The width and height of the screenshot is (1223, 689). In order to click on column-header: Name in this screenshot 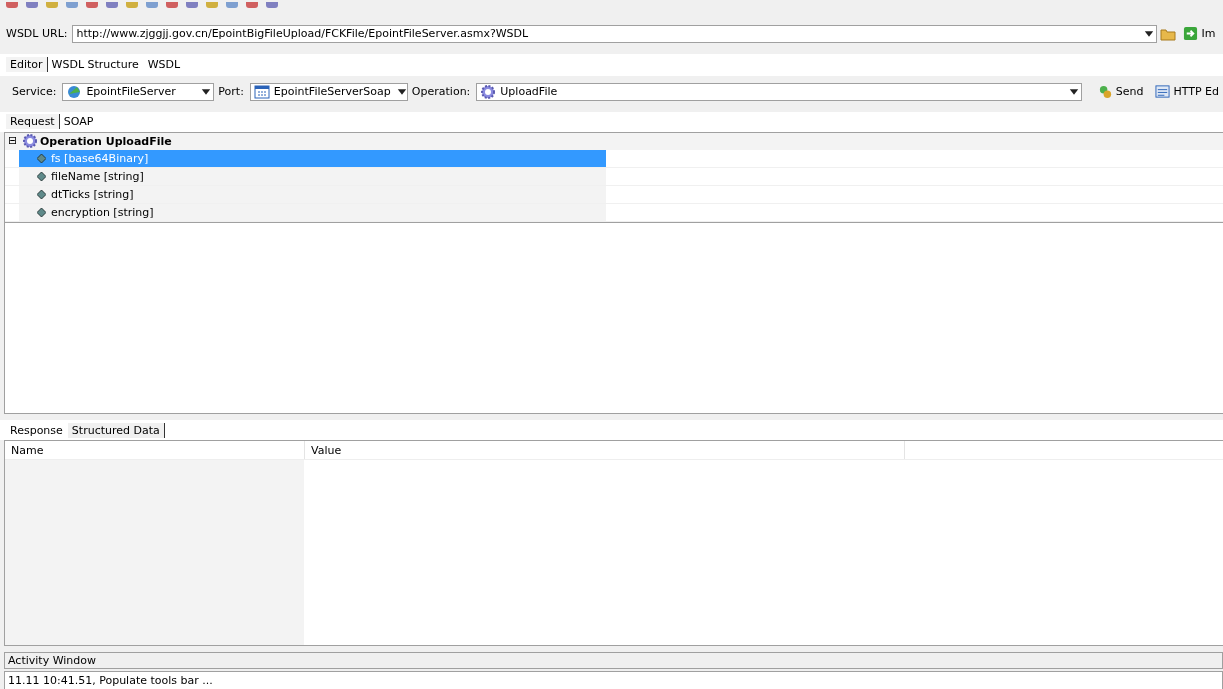, I will do `click(155, 450)`.